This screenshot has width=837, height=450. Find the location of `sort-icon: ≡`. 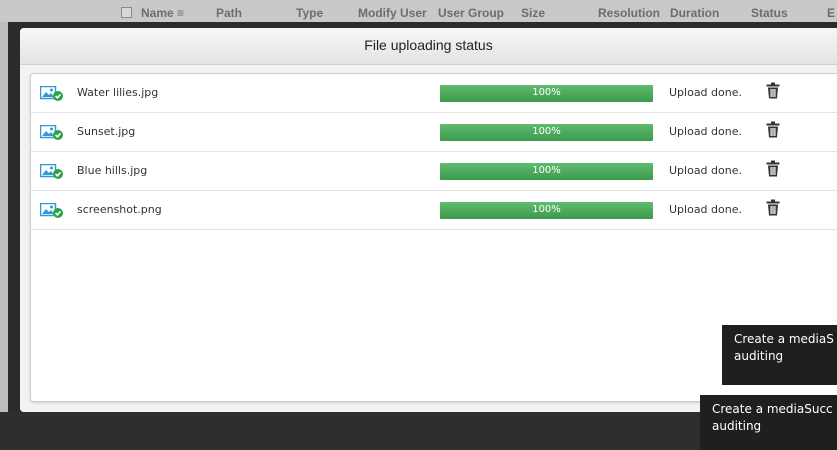

sort-icon: ≡ is located at coordinates (181, 13).